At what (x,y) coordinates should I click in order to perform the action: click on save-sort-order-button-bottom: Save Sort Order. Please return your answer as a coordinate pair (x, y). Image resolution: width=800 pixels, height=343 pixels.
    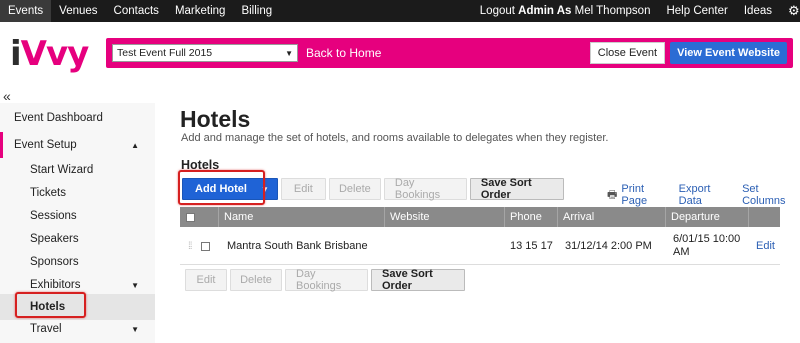
    Looking at the image, I should click on (418, 280).